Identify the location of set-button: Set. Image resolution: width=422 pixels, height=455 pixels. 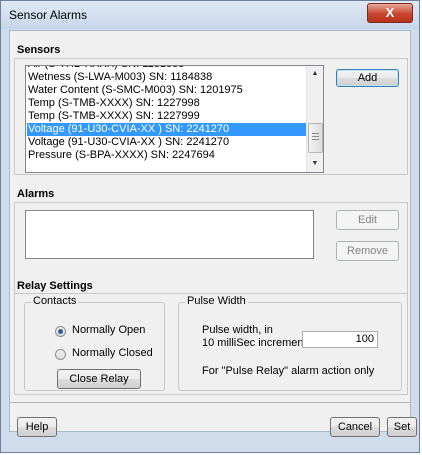
(402, 427).